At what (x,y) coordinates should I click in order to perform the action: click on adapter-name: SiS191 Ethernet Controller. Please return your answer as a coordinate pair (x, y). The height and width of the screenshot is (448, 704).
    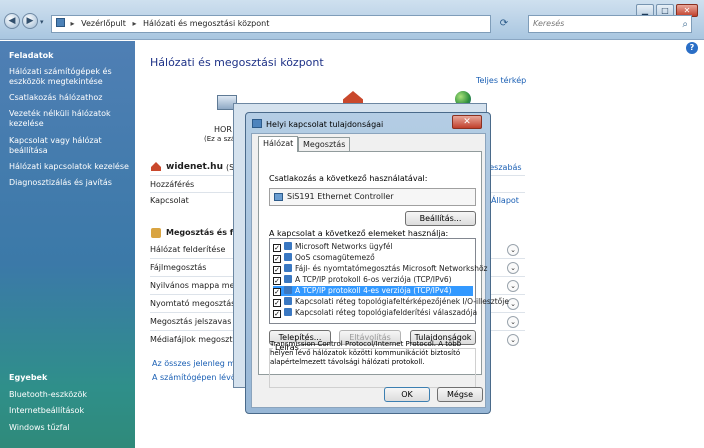
    Looking at the image, I should click on (340, 196).